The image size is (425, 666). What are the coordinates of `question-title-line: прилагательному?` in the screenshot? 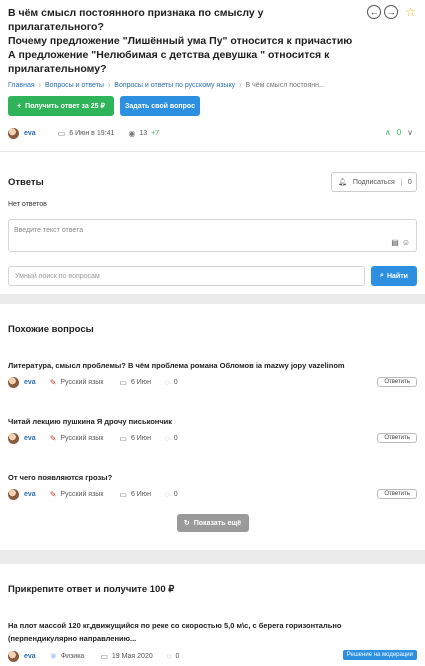 It's located at (57, 69).